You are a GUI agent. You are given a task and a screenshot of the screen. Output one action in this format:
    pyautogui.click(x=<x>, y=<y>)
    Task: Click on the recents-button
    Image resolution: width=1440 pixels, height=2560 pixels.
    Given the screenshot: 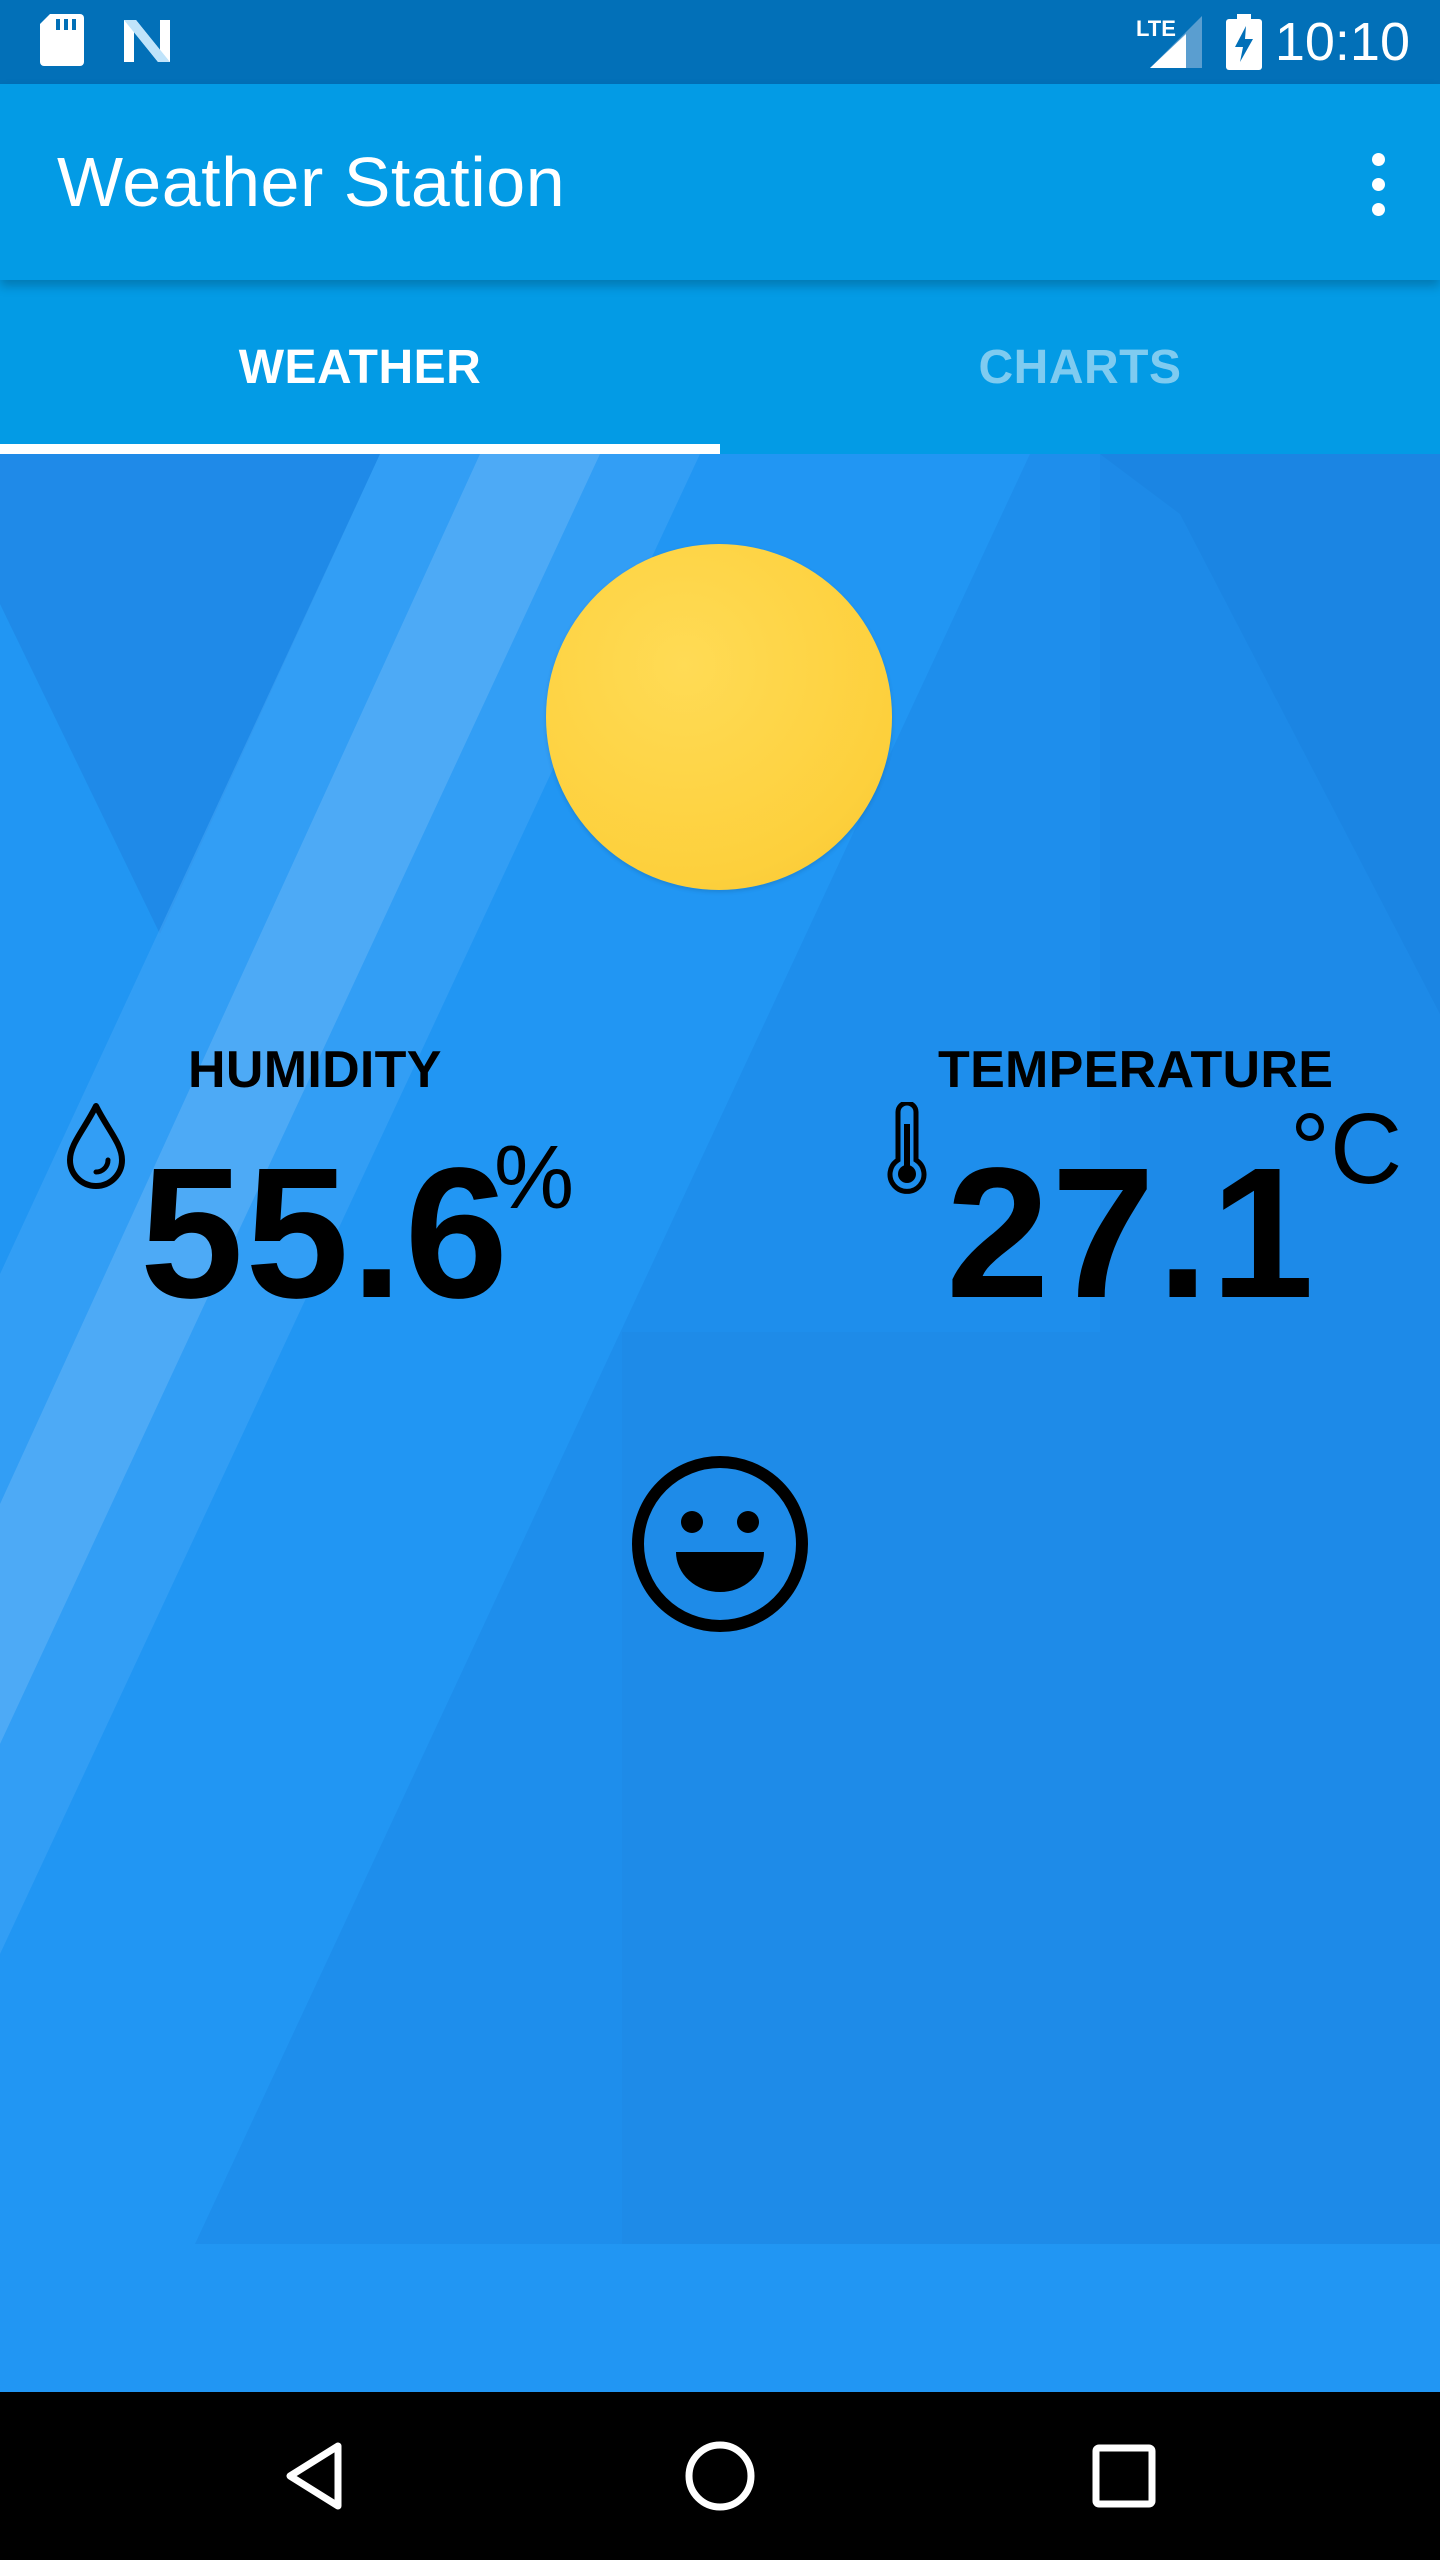 What is the action you would take?
    pyautogui.click(x=1124, y=2478)
    